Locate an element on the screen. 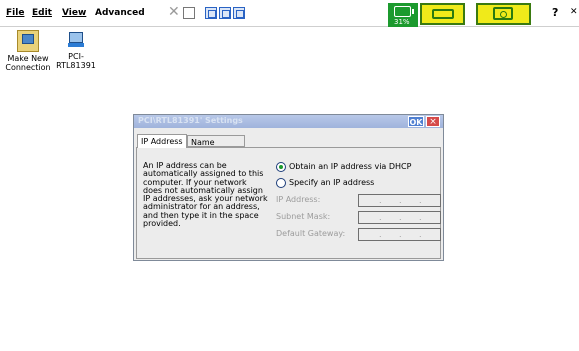  dhcp-radio-label: Obtain an IP address via DHCP is located at coordinates (350, 166).